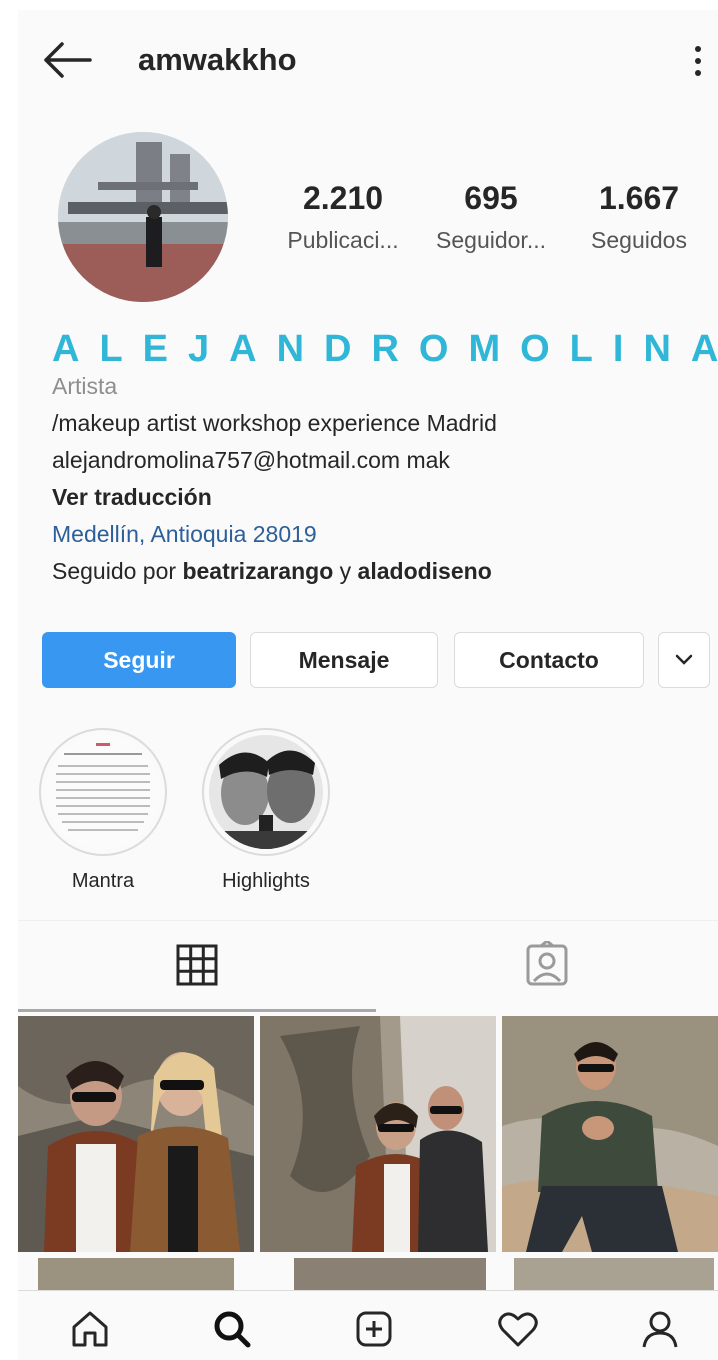  Describe the element at coordinates (425, 571) in the screenshot. I see `followed-by-user-2: aladodiseno` at that location.